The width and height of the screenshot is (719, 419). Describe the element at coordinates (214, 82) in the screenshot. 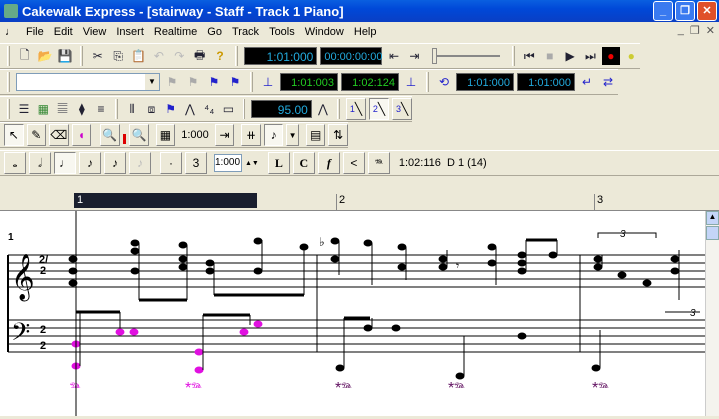

I see `insert-marker-icon: ⚑` at that location.